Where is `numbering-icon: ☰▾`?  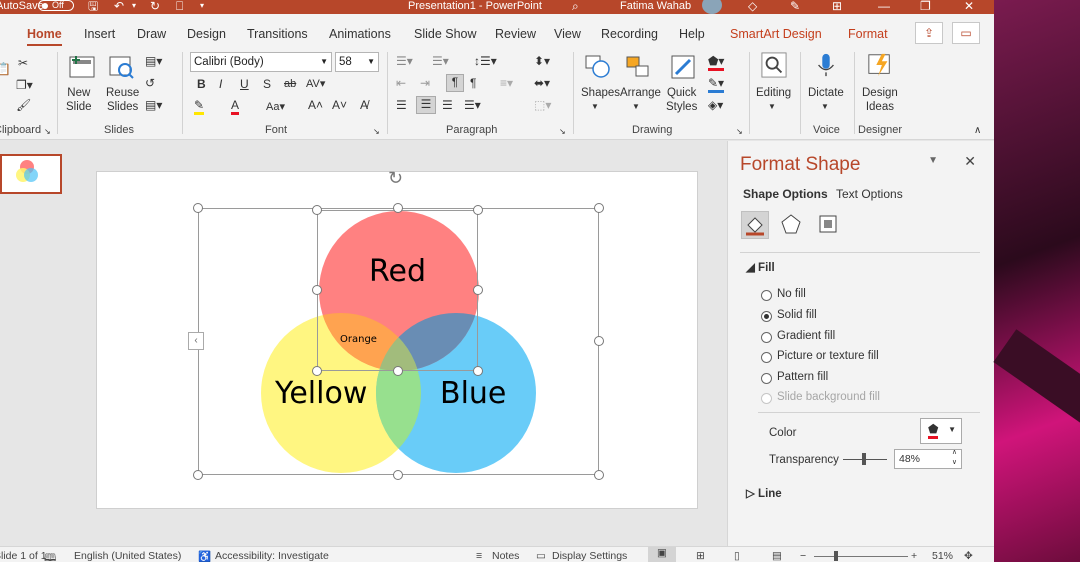 numbering-icon: ☰▾ is located at coordinates (440, 61).